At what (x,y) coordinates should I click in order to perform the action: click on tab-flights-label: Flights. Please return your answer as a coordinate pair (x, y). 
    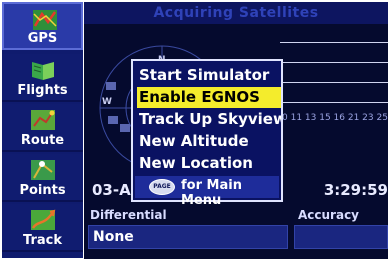
    Looking at the image, I should click on (42, 90).